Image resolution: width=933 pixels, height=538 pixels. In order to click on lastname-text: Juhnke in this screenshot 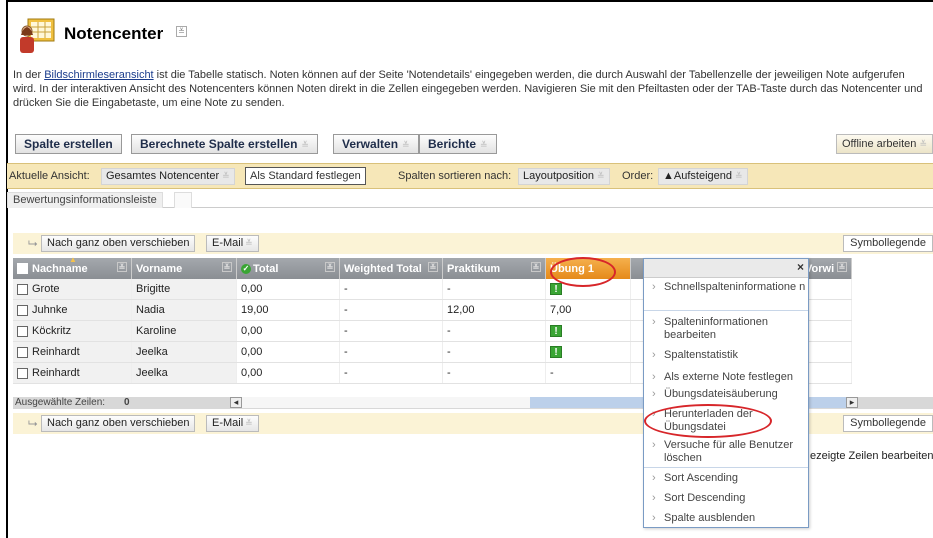, I will do `click(50, 310)`.